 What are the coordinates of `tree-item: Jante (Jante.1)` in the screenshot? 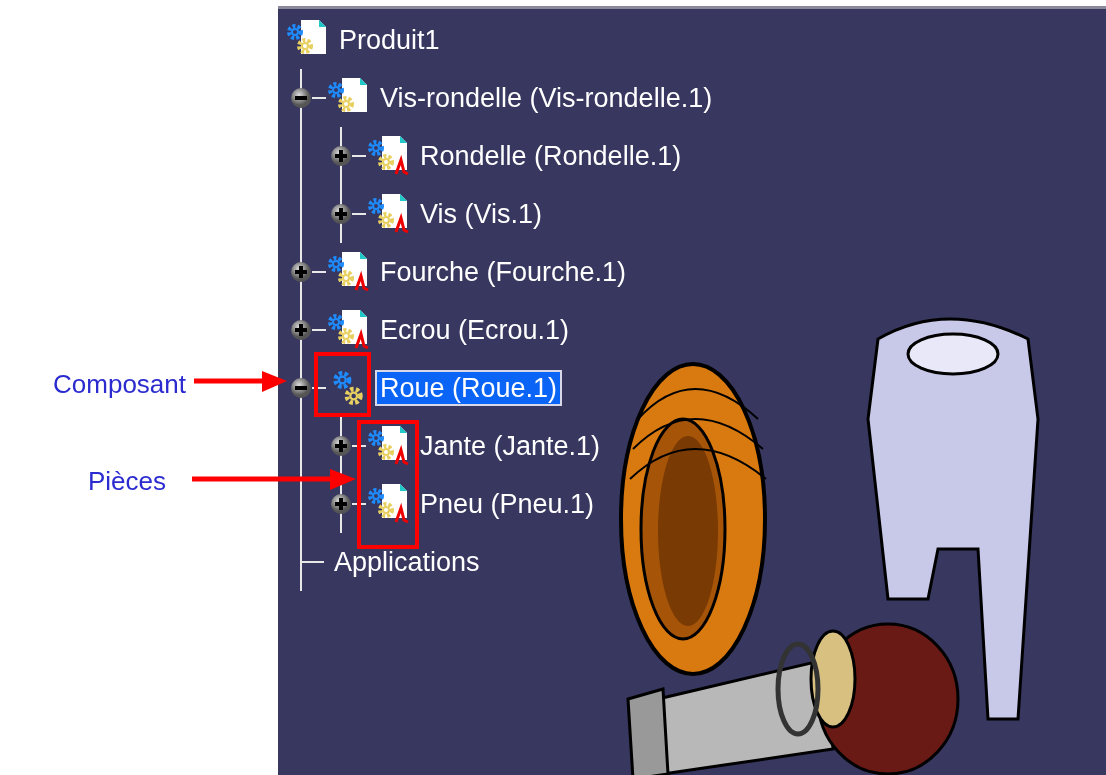 It's located at (510, 446).